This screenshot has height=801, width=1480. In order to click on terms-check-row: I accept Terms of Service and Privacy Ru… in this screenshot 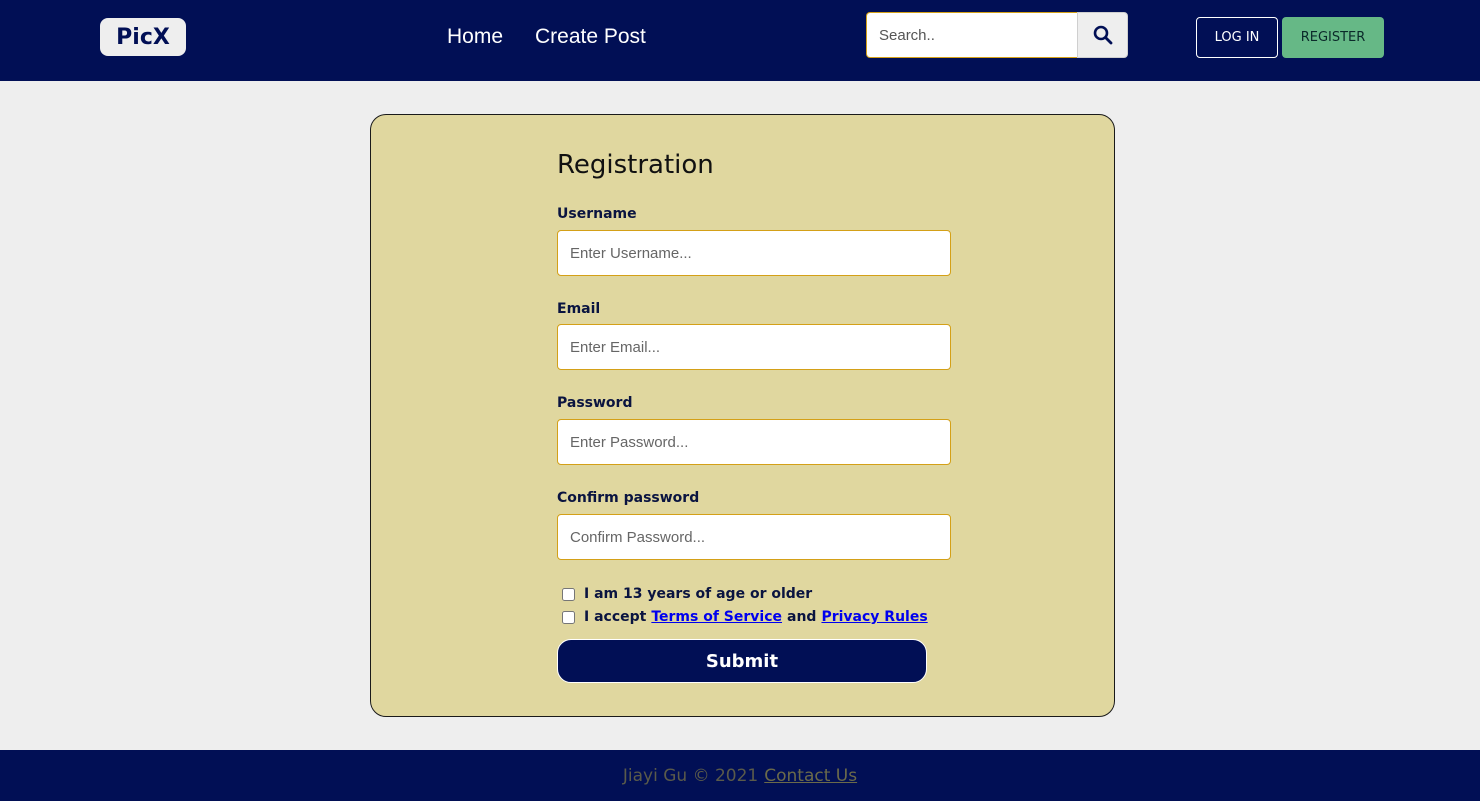, I will do `click(747, 617)`.